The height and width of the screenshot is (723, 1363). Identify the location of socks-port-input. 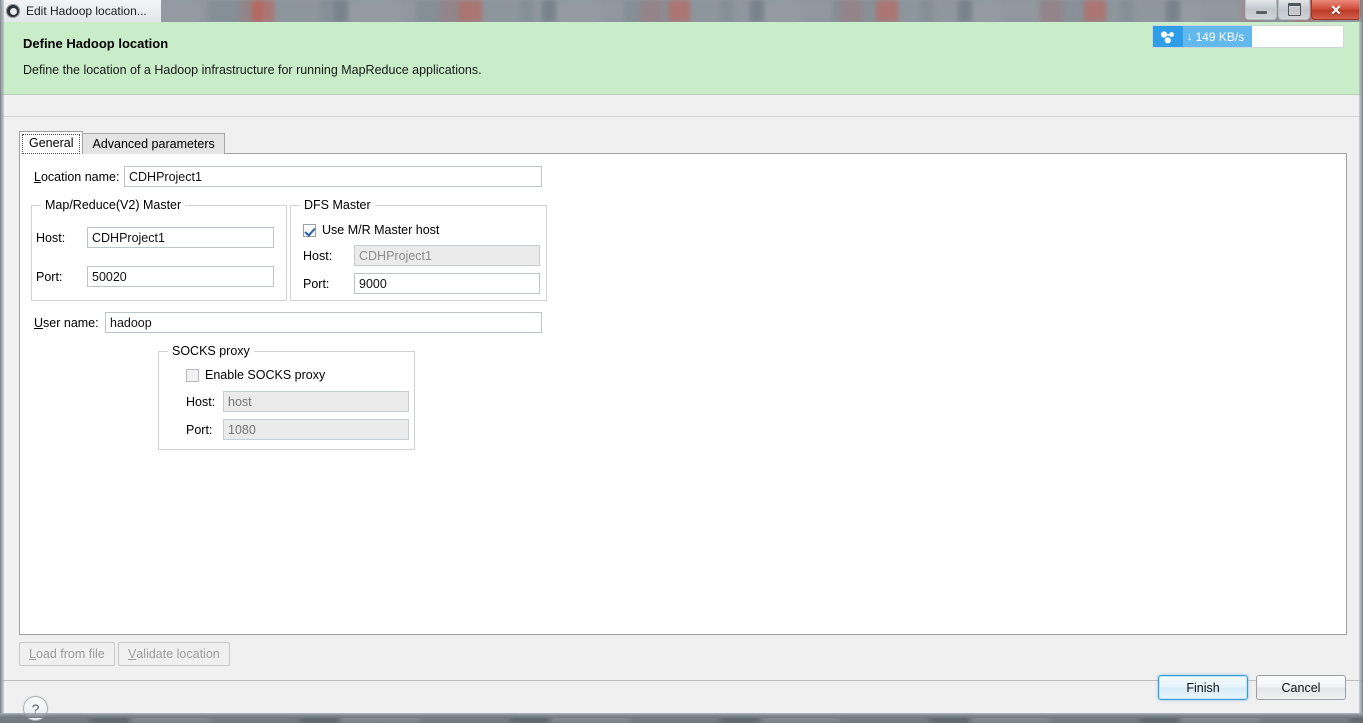
(316, 429).